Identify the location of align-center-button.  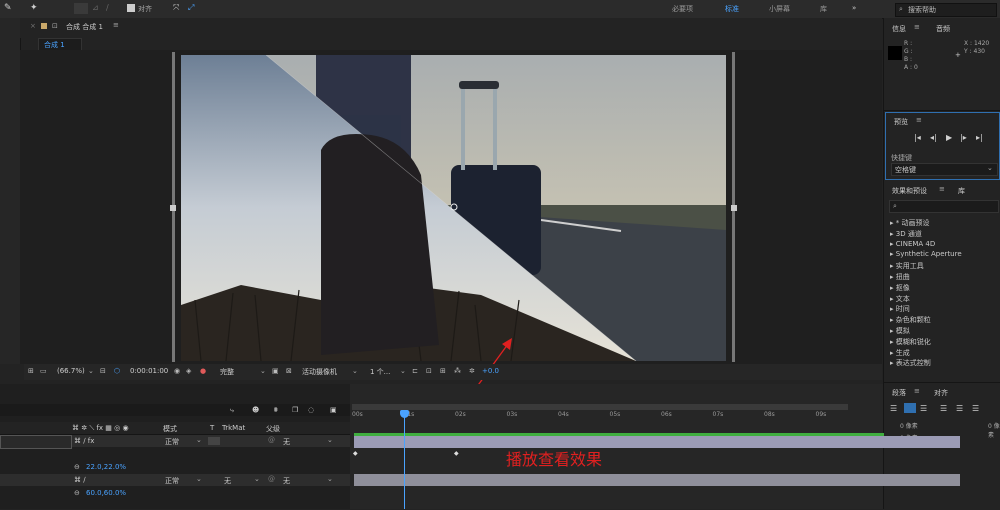
(910, 408).